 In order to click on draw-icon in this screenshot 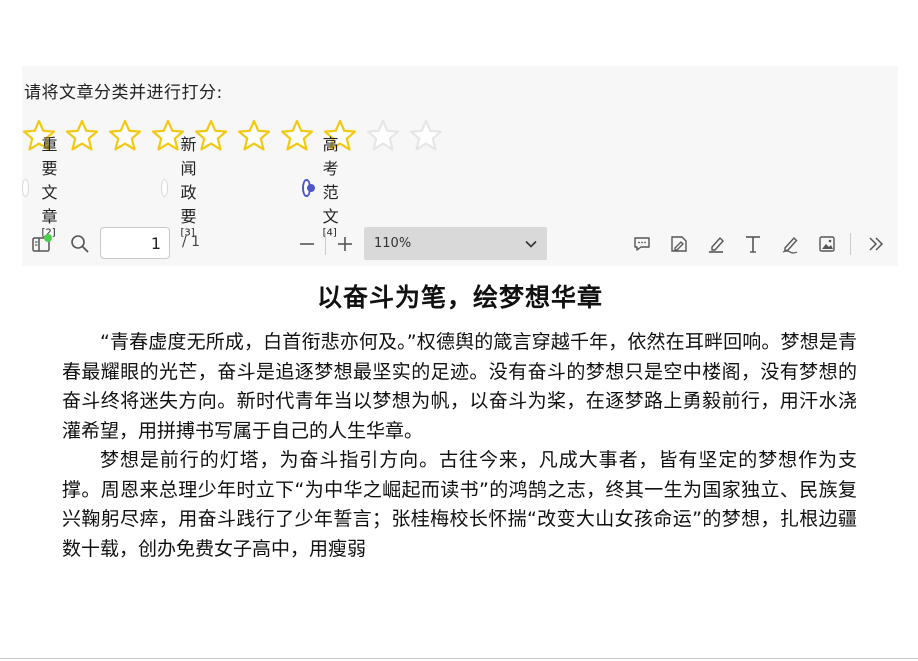, I will do `click(790, 244)`.